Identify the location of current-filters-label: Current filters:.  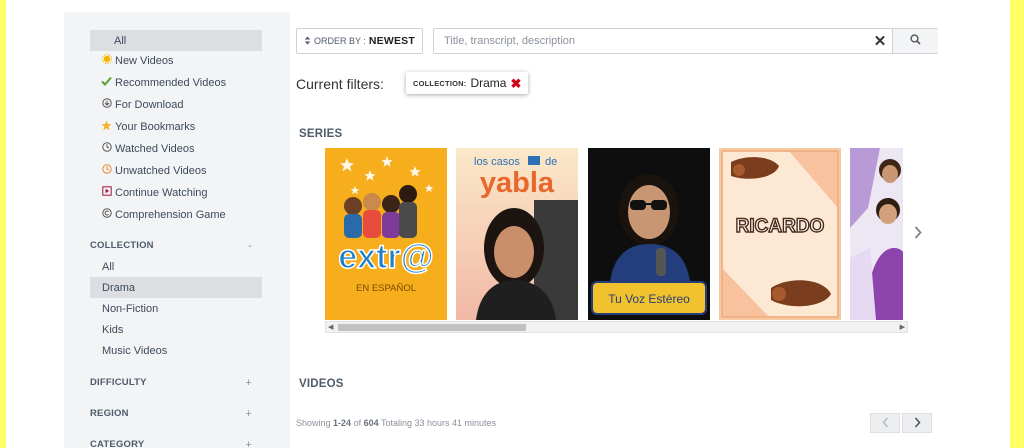
(340, 84).